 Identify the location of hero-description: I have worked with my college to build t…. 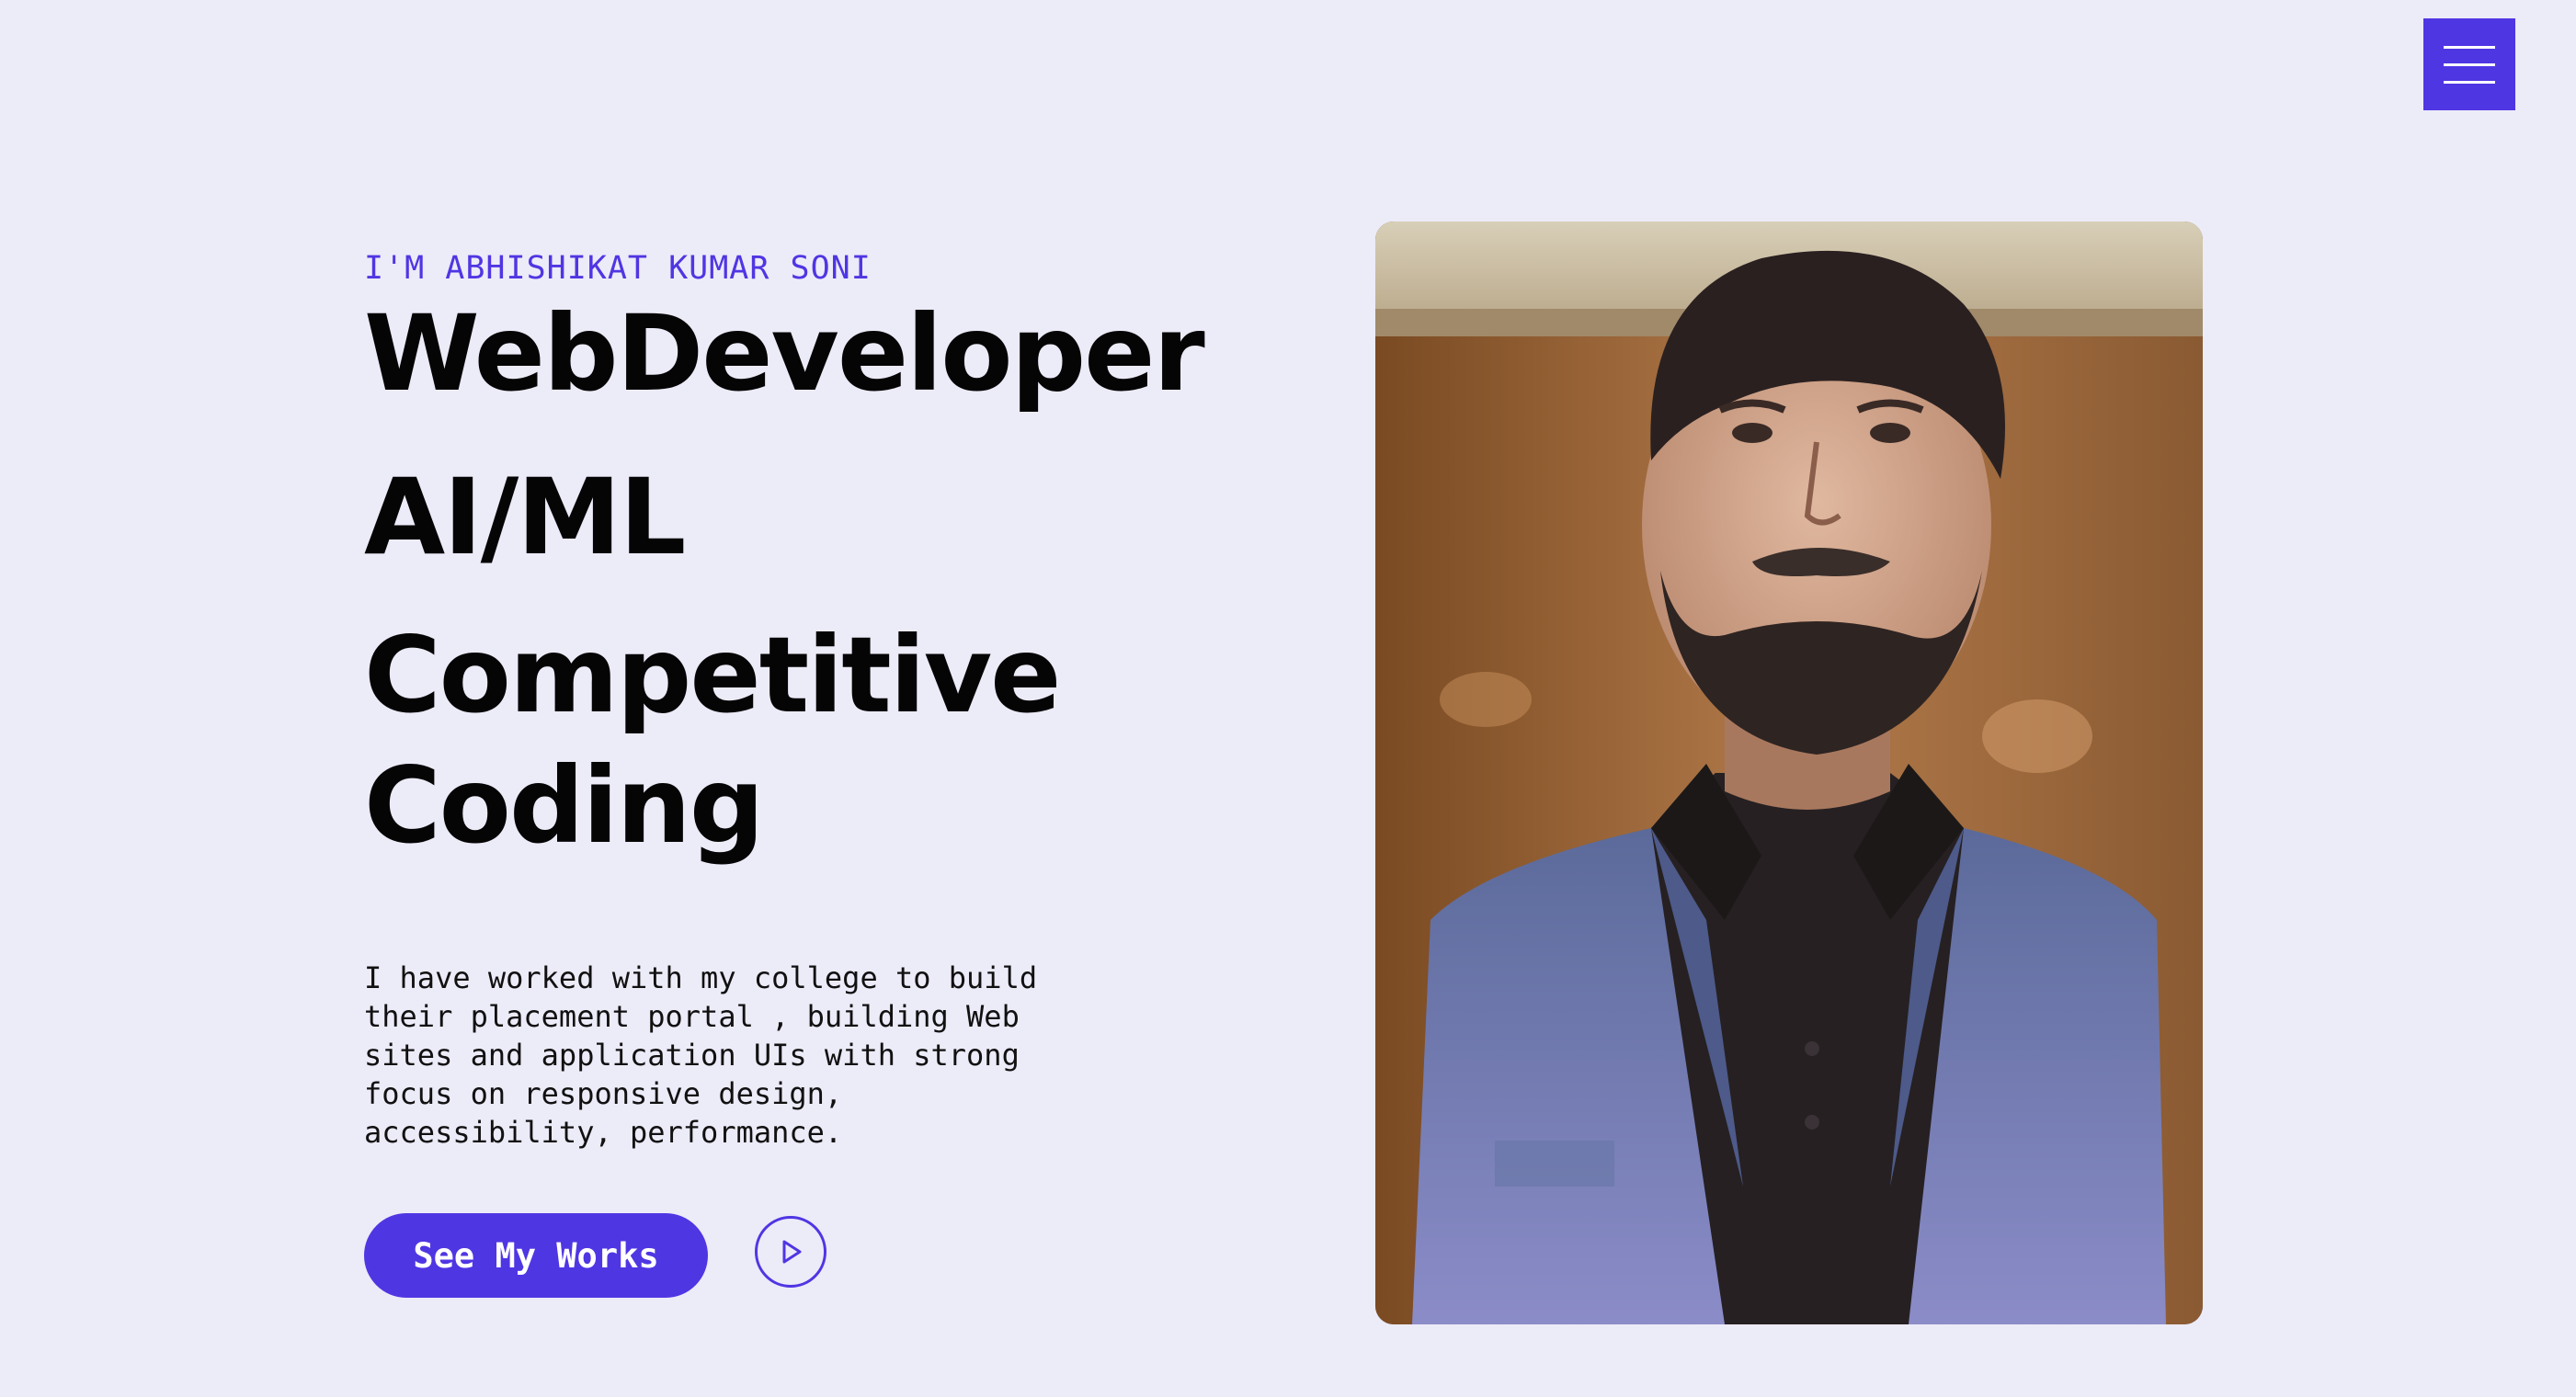
(701, 1055).